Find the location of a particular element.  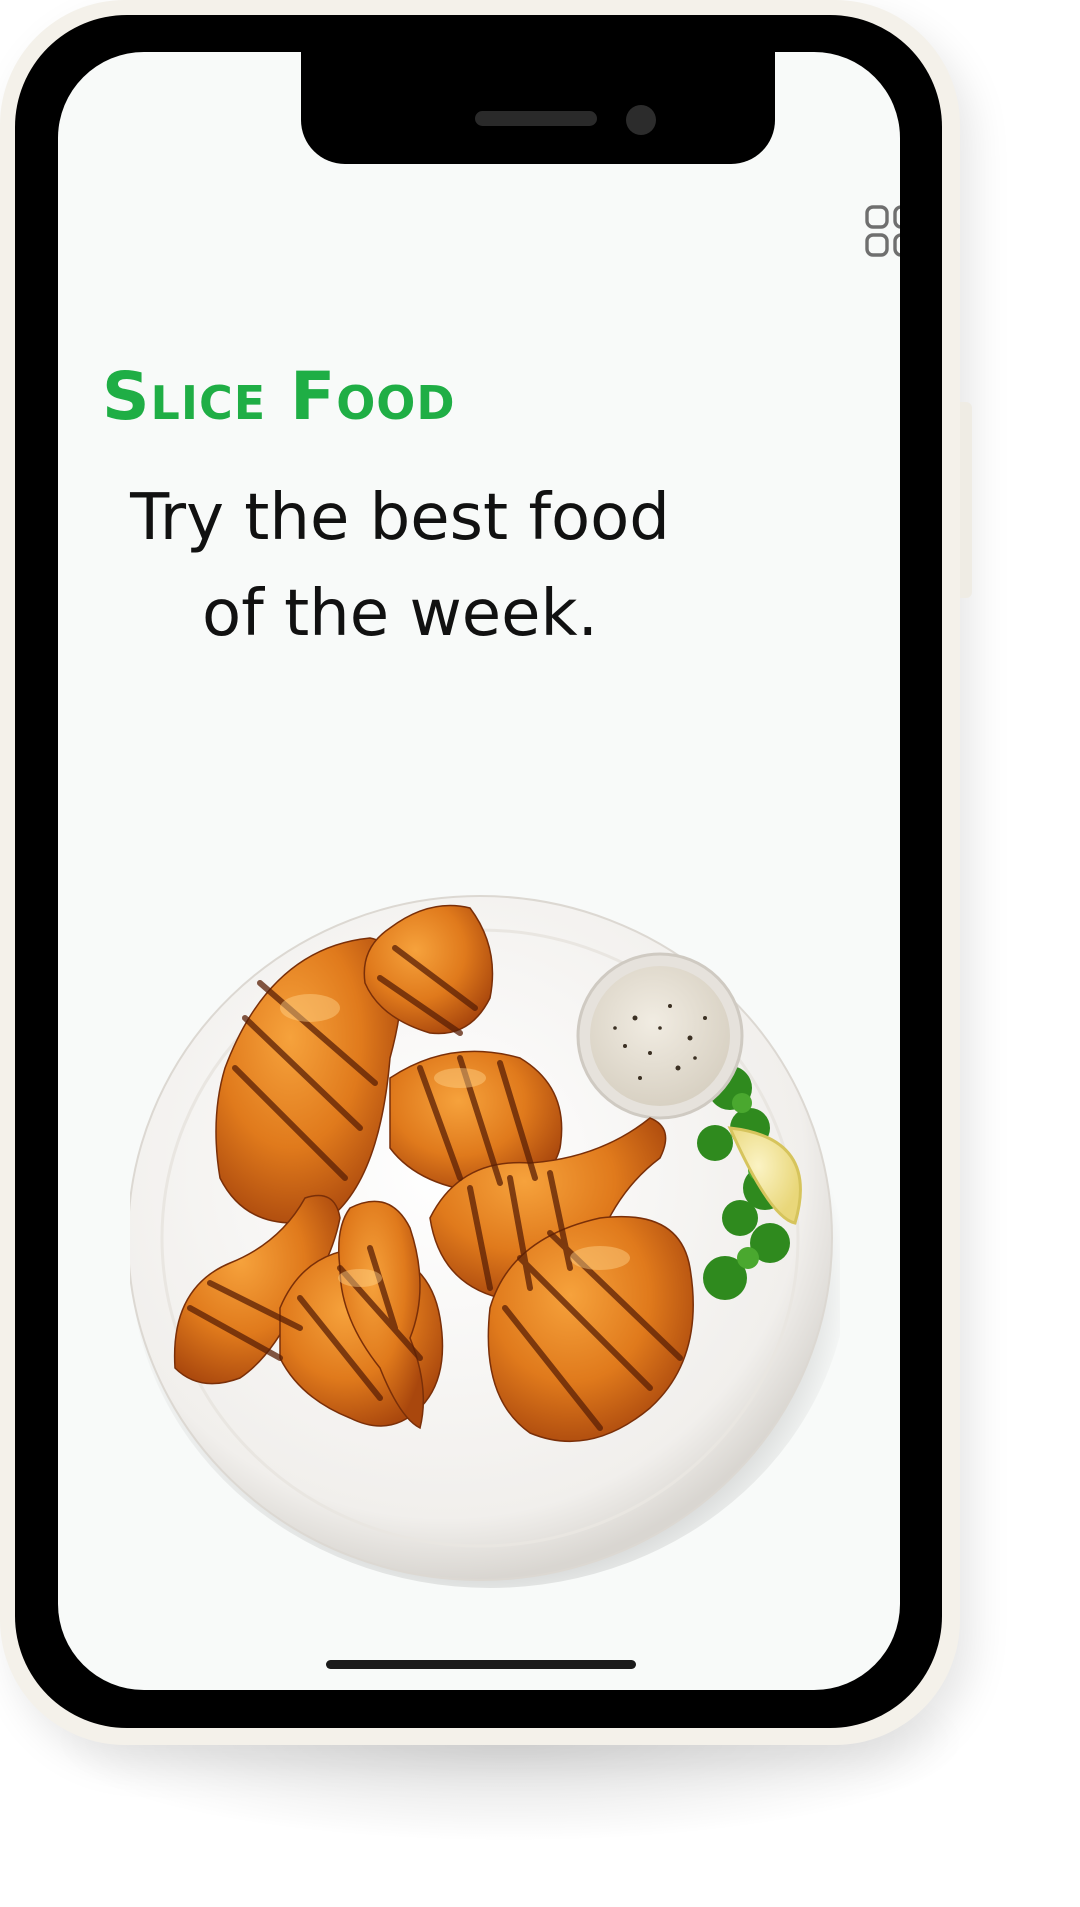

tagline: Try the best food of the week. is located at coordinates (400, 566).